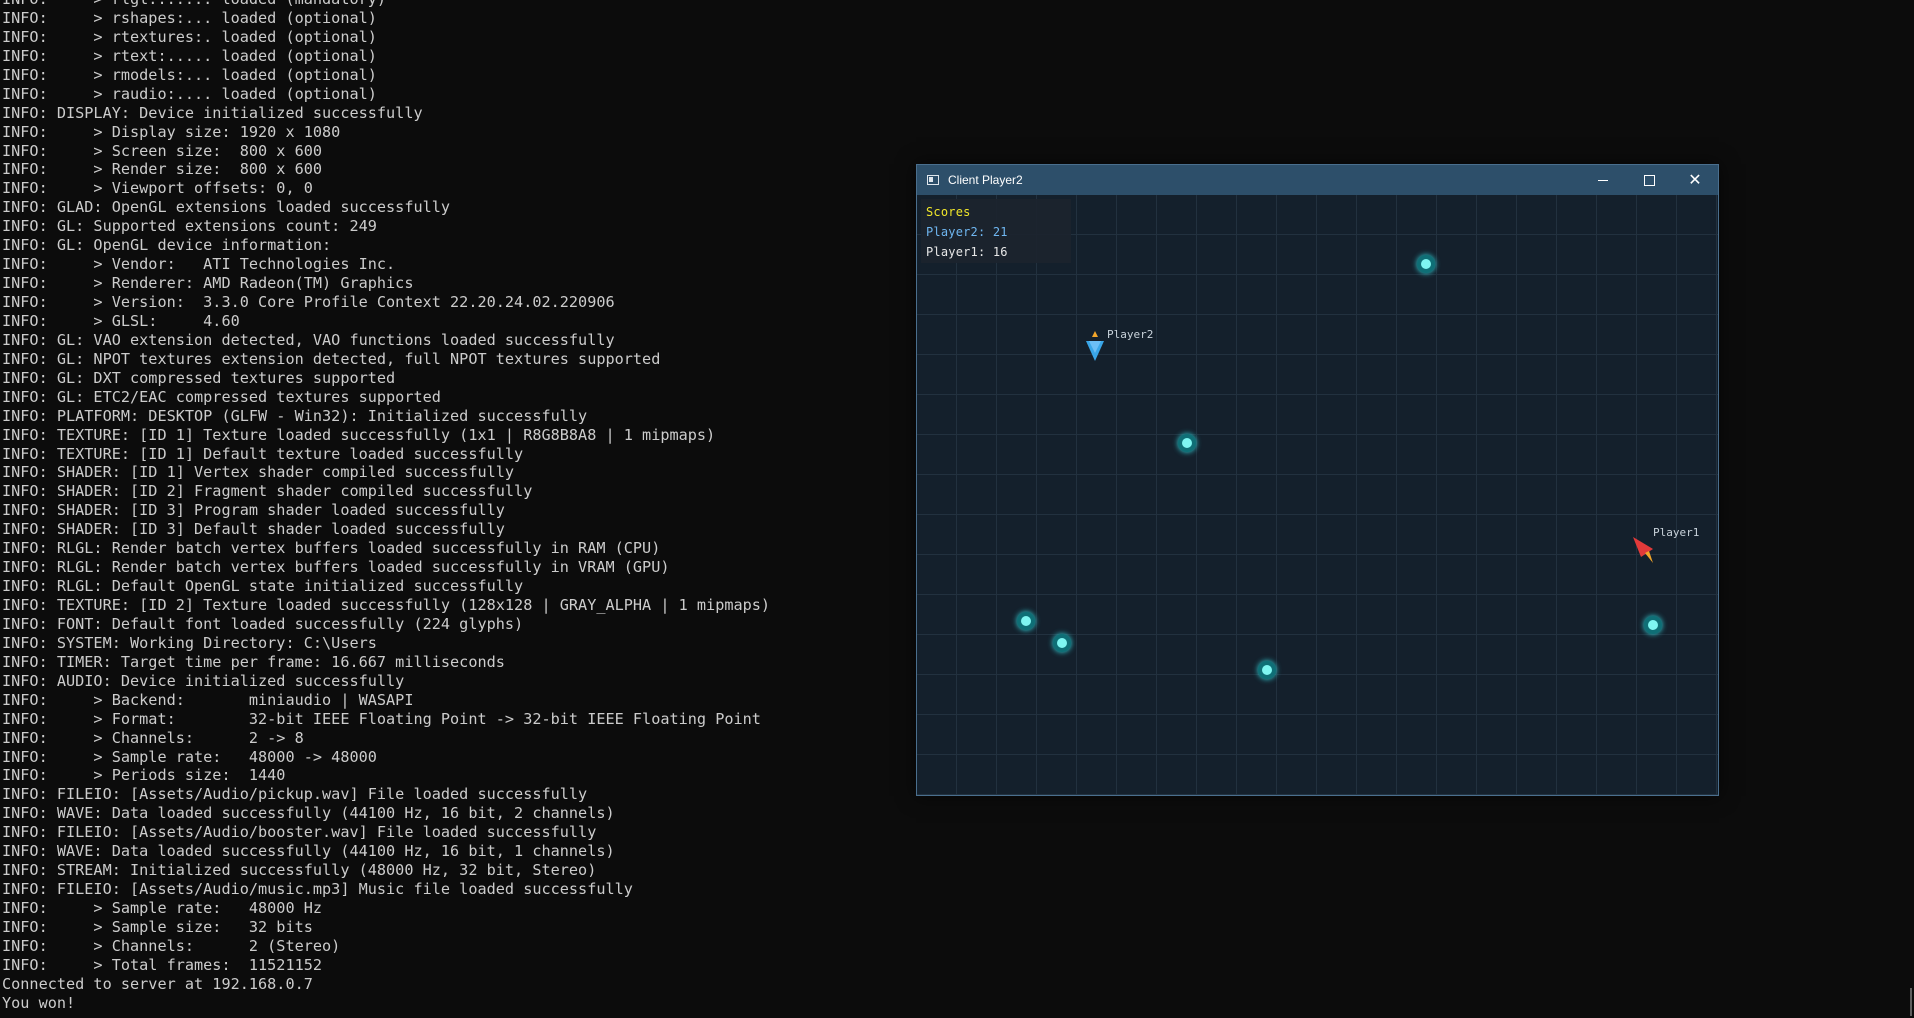 The width and height of the screenshot is (1914, 1018). Describe the element at coordinates (957, 4) in the screenshot. I see `console-line: INFO: > rlgl:...... loaded (mandatory)` at that location.